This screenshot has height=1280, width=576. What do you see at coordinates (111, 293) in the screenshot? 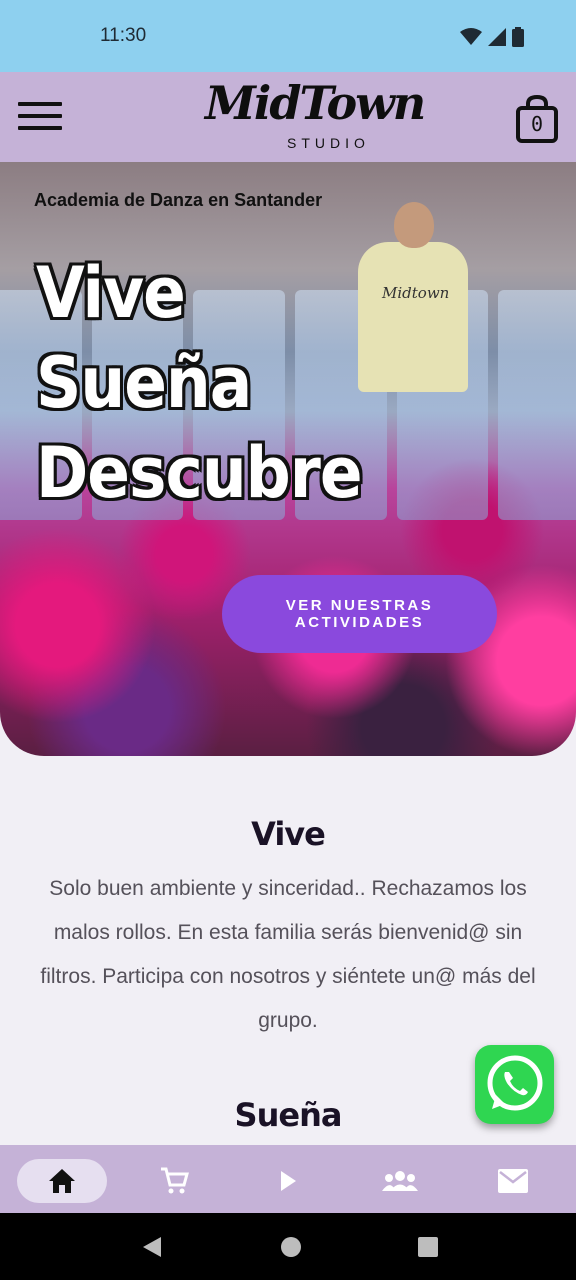
I see `hero-word-vive: Vive` at bounding box center [111, 293].